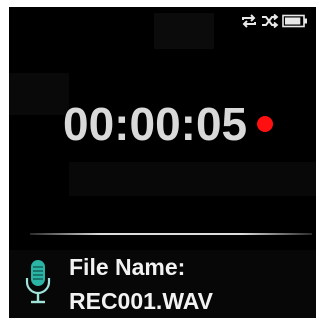 The width and height of the screenshot is (324, 324). I want to click on file-name-label: File Name:, so click(127, 267).